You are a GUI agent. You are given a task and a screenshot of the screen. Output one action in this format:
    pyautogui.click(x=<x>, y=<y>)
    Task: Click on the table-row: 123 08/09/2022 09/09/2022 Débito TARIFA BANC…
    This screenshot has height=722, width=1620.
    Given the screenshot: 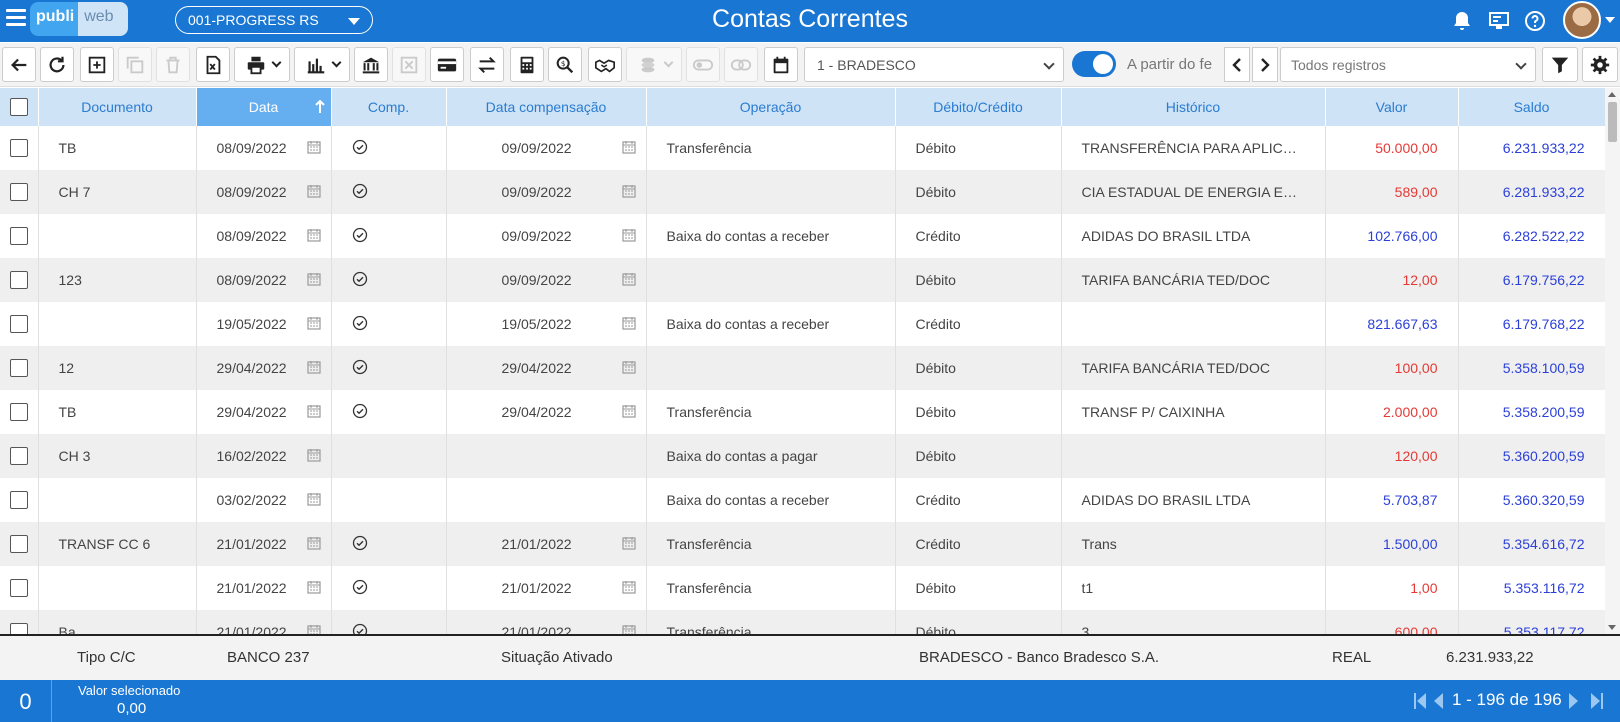 What is the action you would take?
    pyautogui.click(x=802, y=280)
    